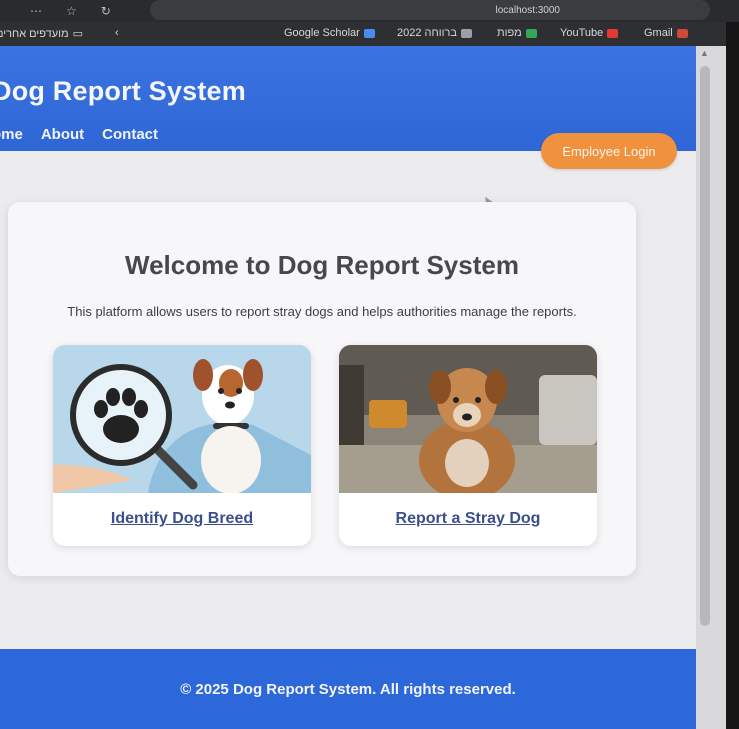  What do you see at coordinates (531, 33) in the screenshot?
I see `maps-icon` at bounding box center [531, 33].